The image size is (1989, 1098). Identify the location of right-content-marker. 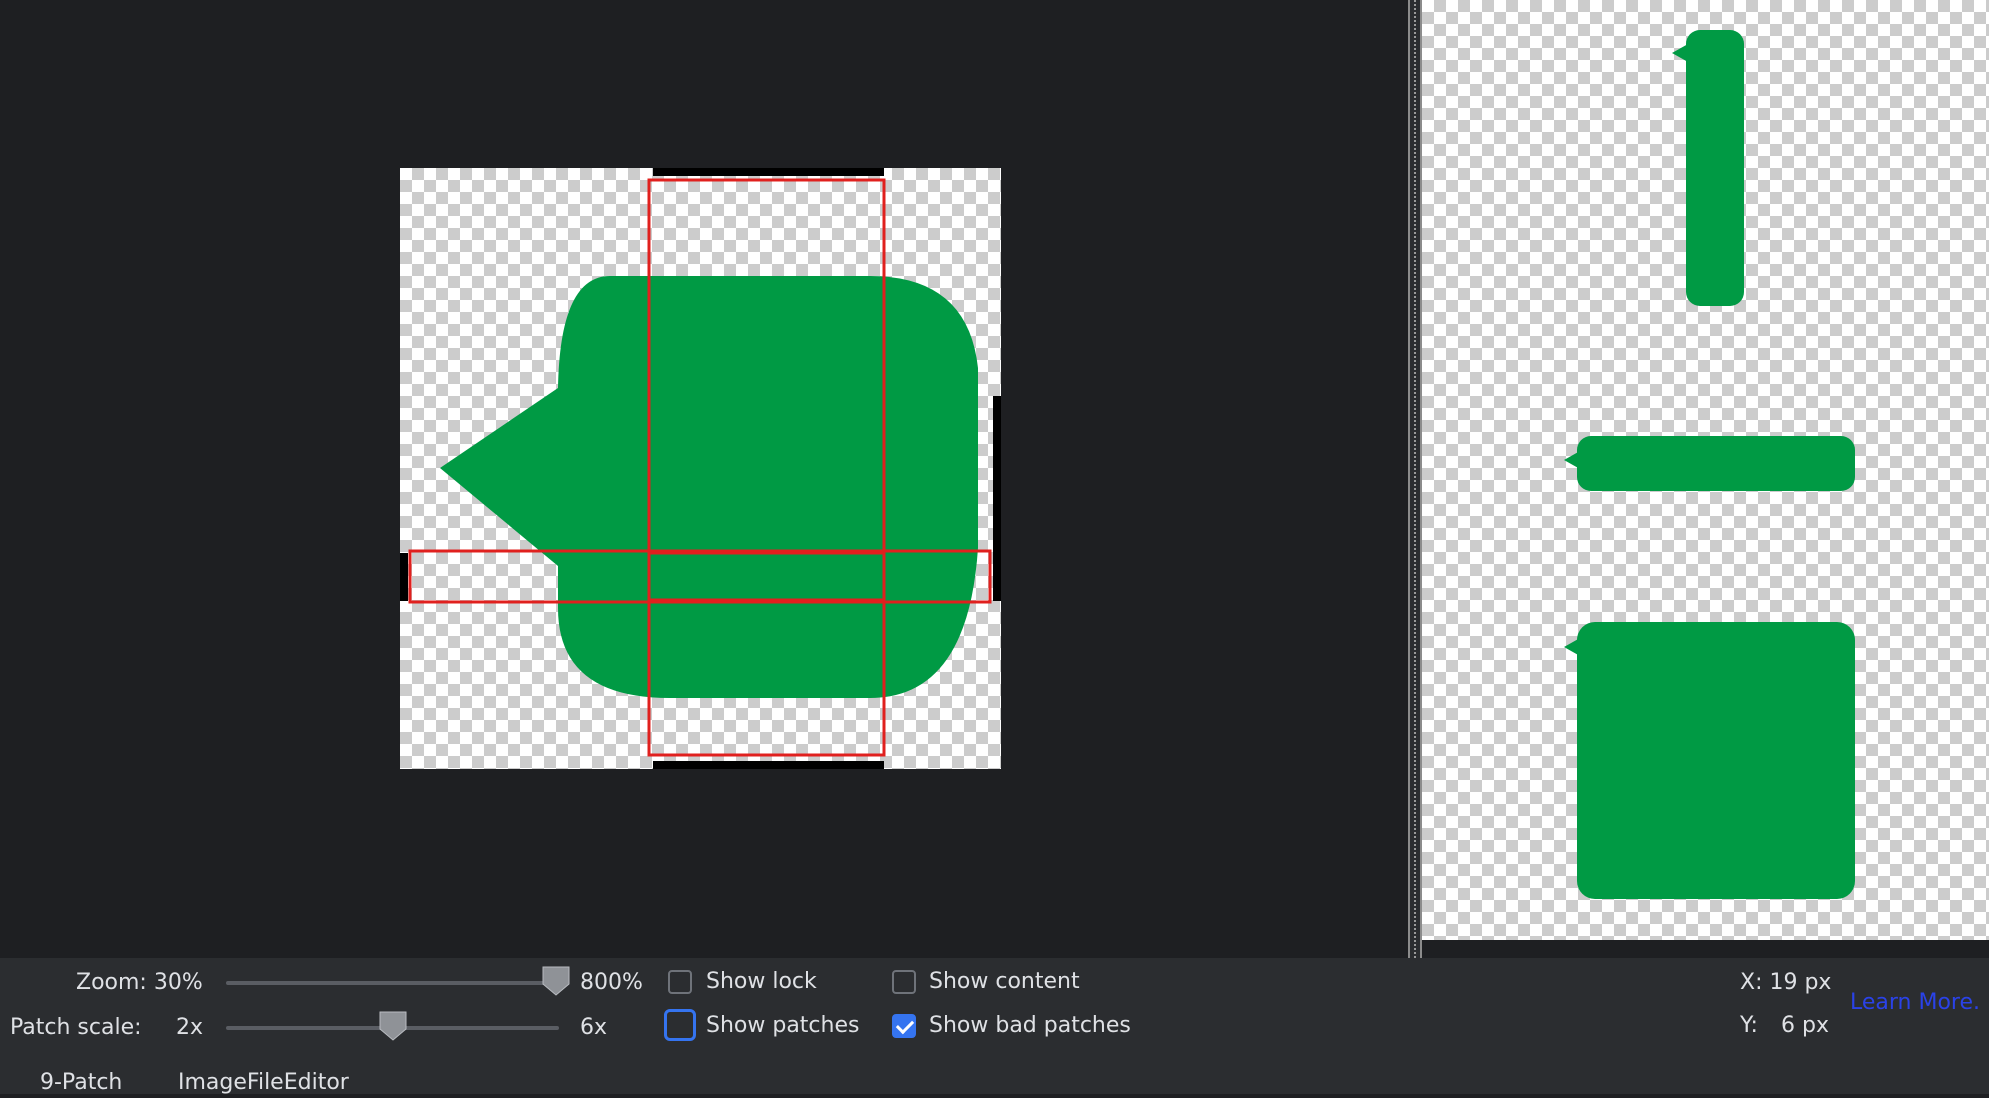
(997, 498).